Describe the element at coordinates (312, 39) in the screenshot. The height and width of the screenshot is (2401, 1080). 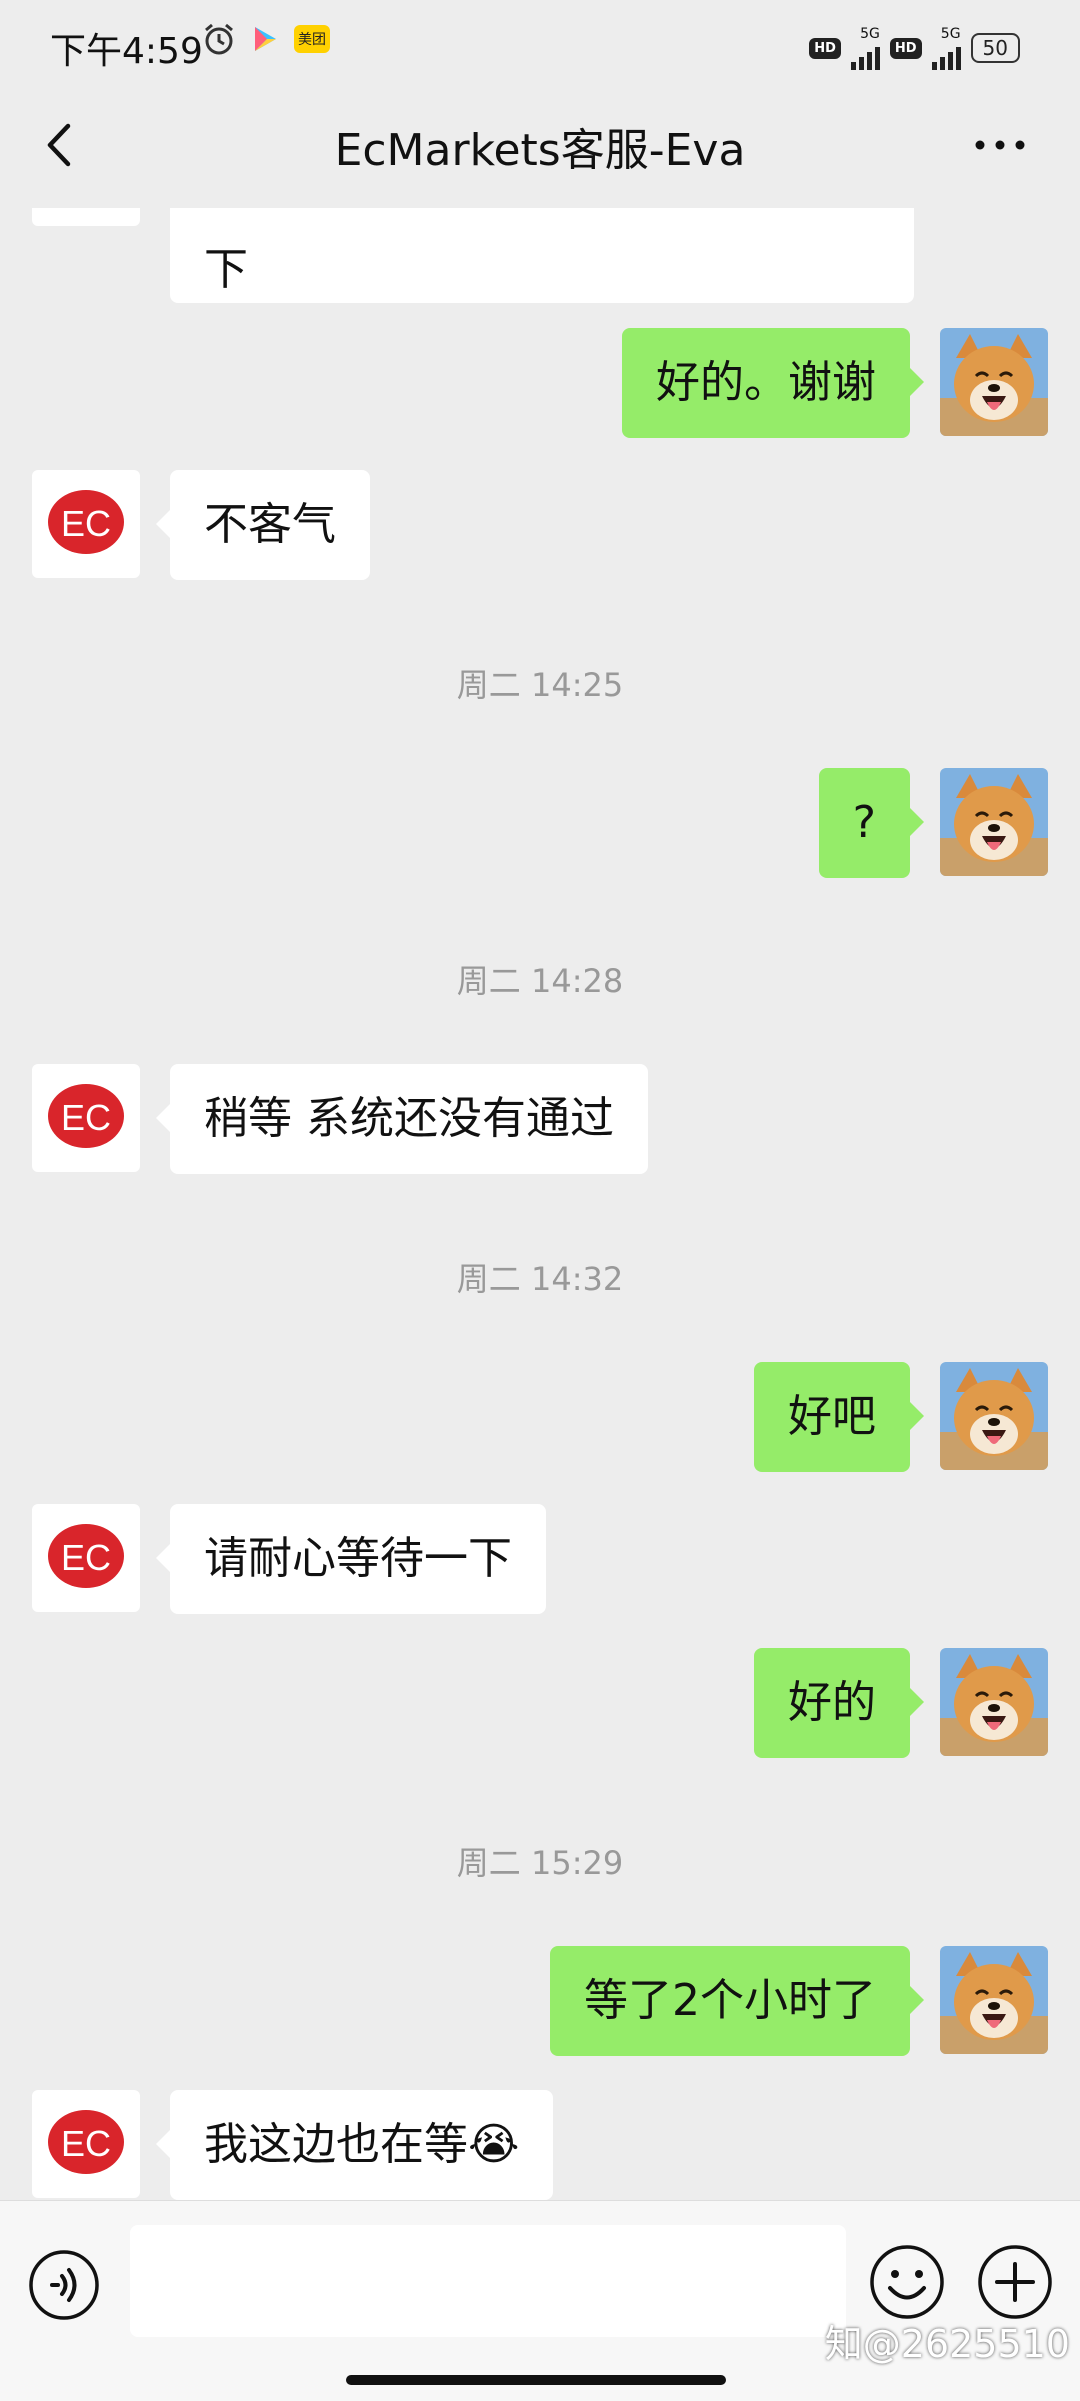
I see `meituan-icon: 美团` at that location.